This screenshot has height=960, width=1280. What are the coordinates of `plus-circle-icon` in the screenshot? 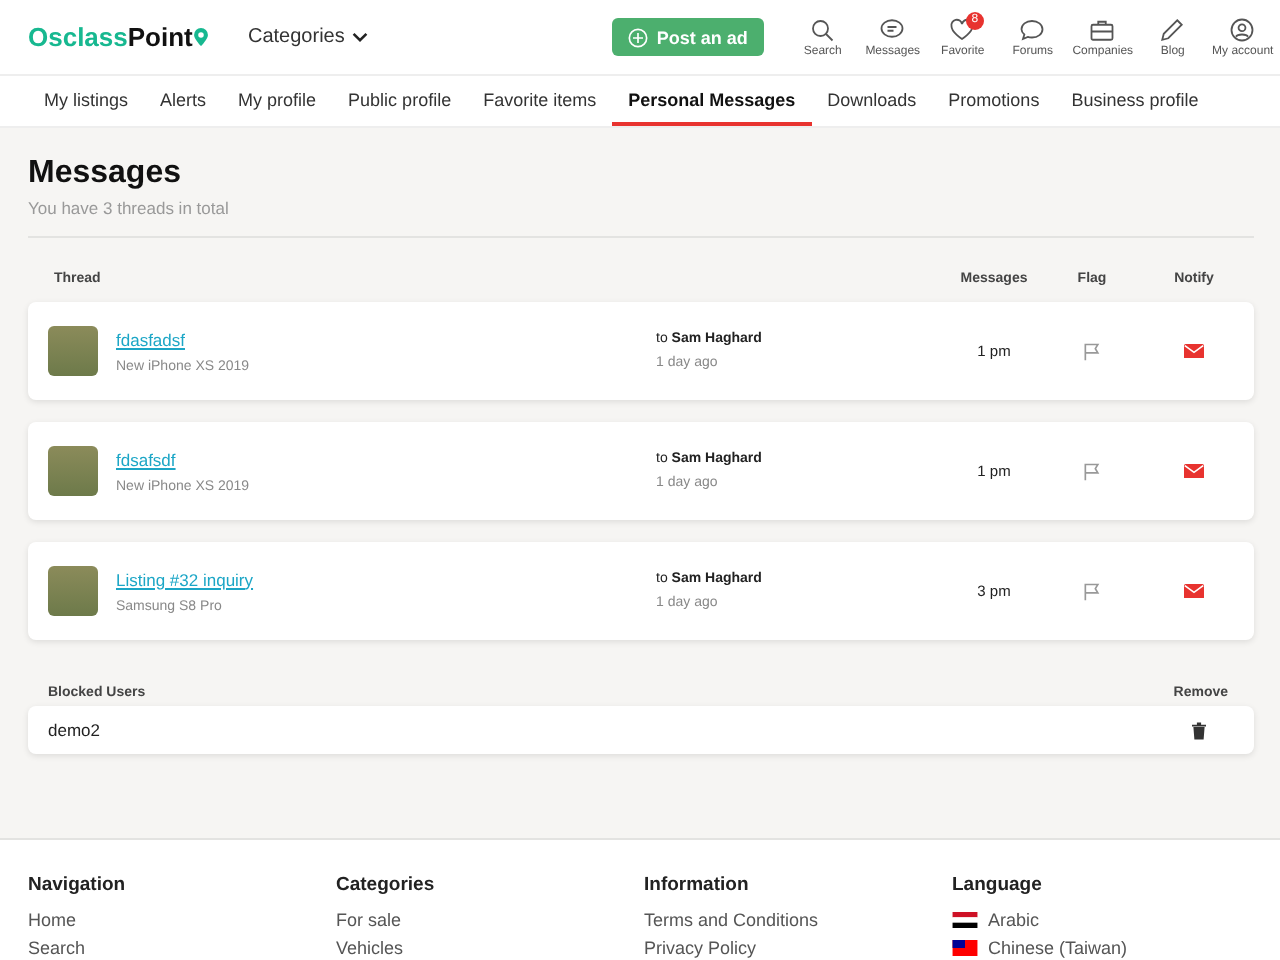 It's located at (638, 37).